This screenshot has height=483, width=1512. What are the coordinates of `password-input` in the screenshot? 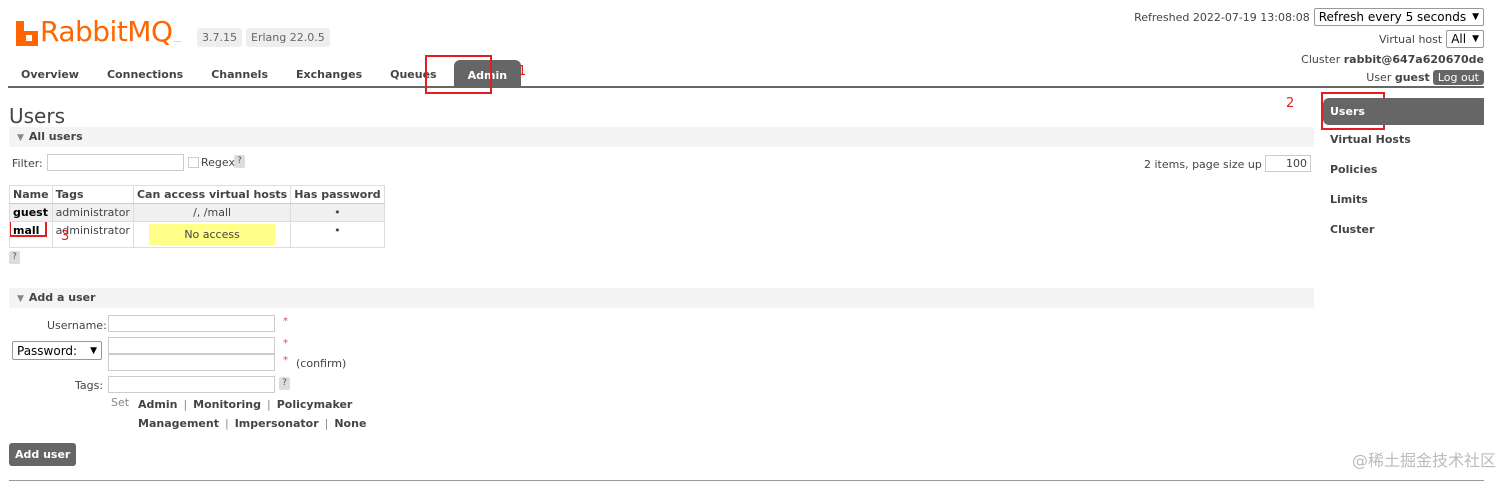 It's located at (191, 345).